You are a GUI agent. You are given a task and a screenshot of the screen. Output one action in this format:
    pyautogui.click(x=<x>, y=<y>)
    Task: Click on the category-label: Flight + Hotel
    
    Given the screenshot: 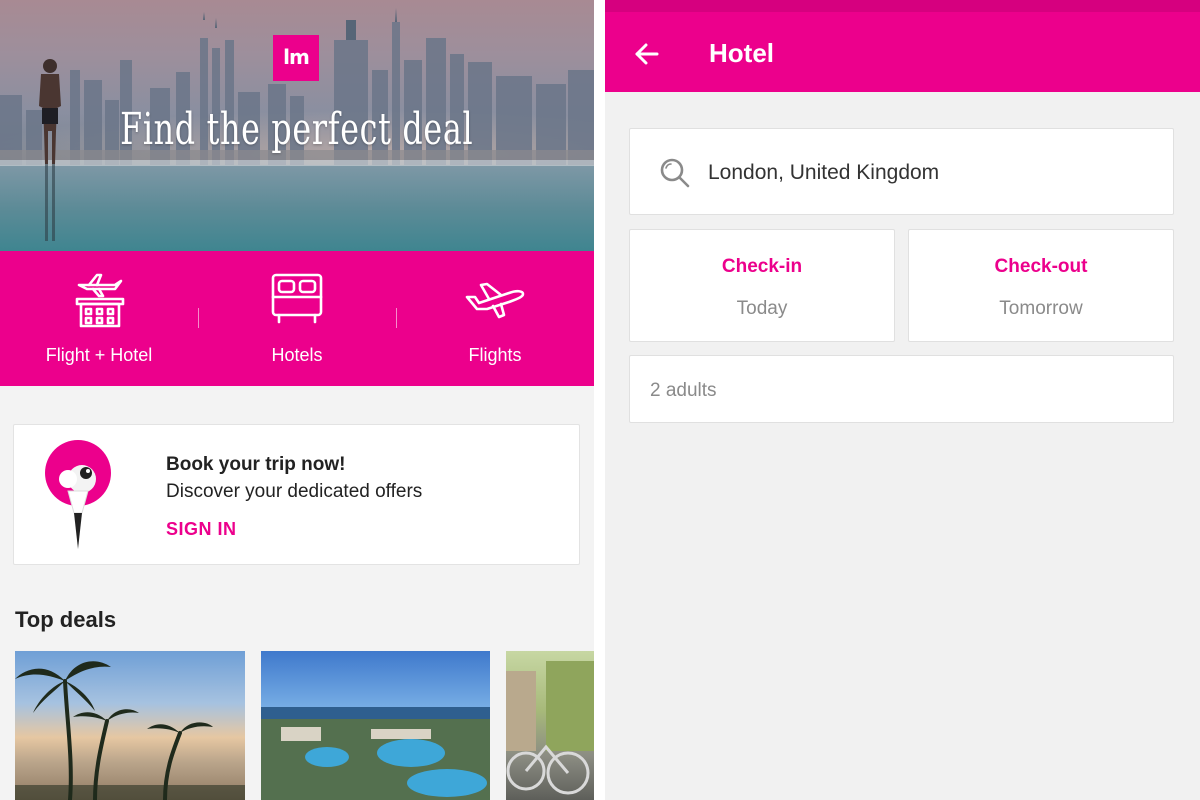 What is the action you would take?
    pyautogui.click(x=99, y=355)
    